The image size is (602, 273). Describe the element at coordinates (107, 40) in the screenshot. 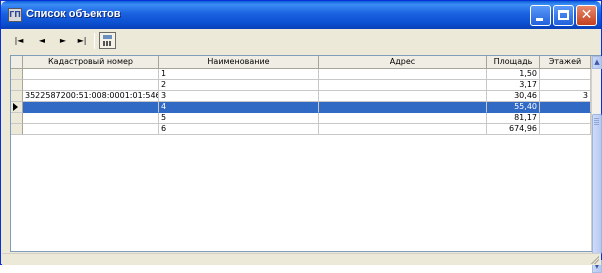

I see `calculator-button` at that location.